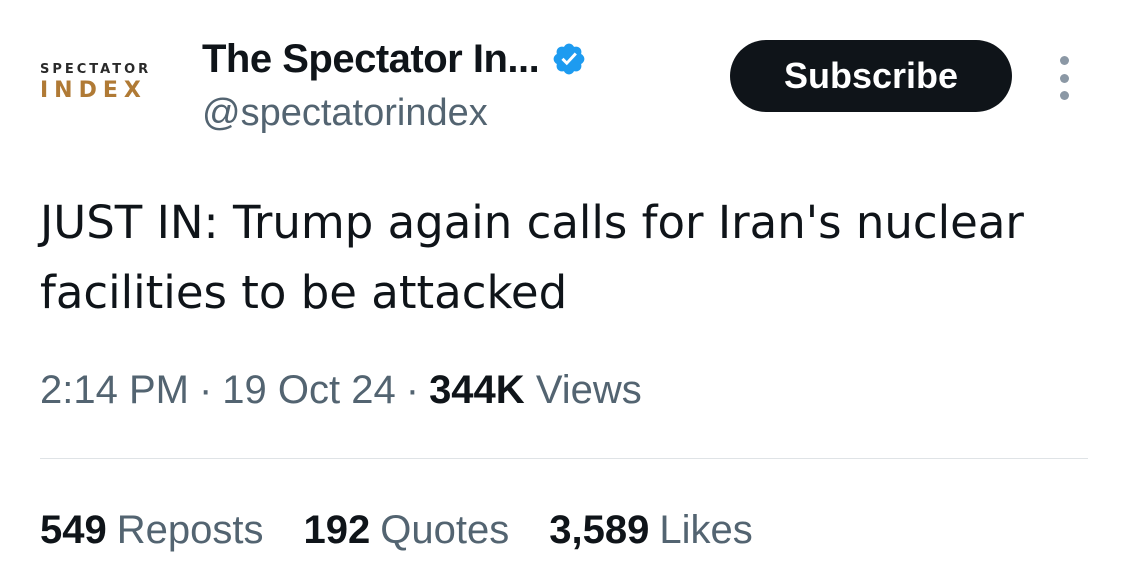 The image size is (1125, 583). I want to click on quotes-stat: 192 Quotes, so click(407, 530).